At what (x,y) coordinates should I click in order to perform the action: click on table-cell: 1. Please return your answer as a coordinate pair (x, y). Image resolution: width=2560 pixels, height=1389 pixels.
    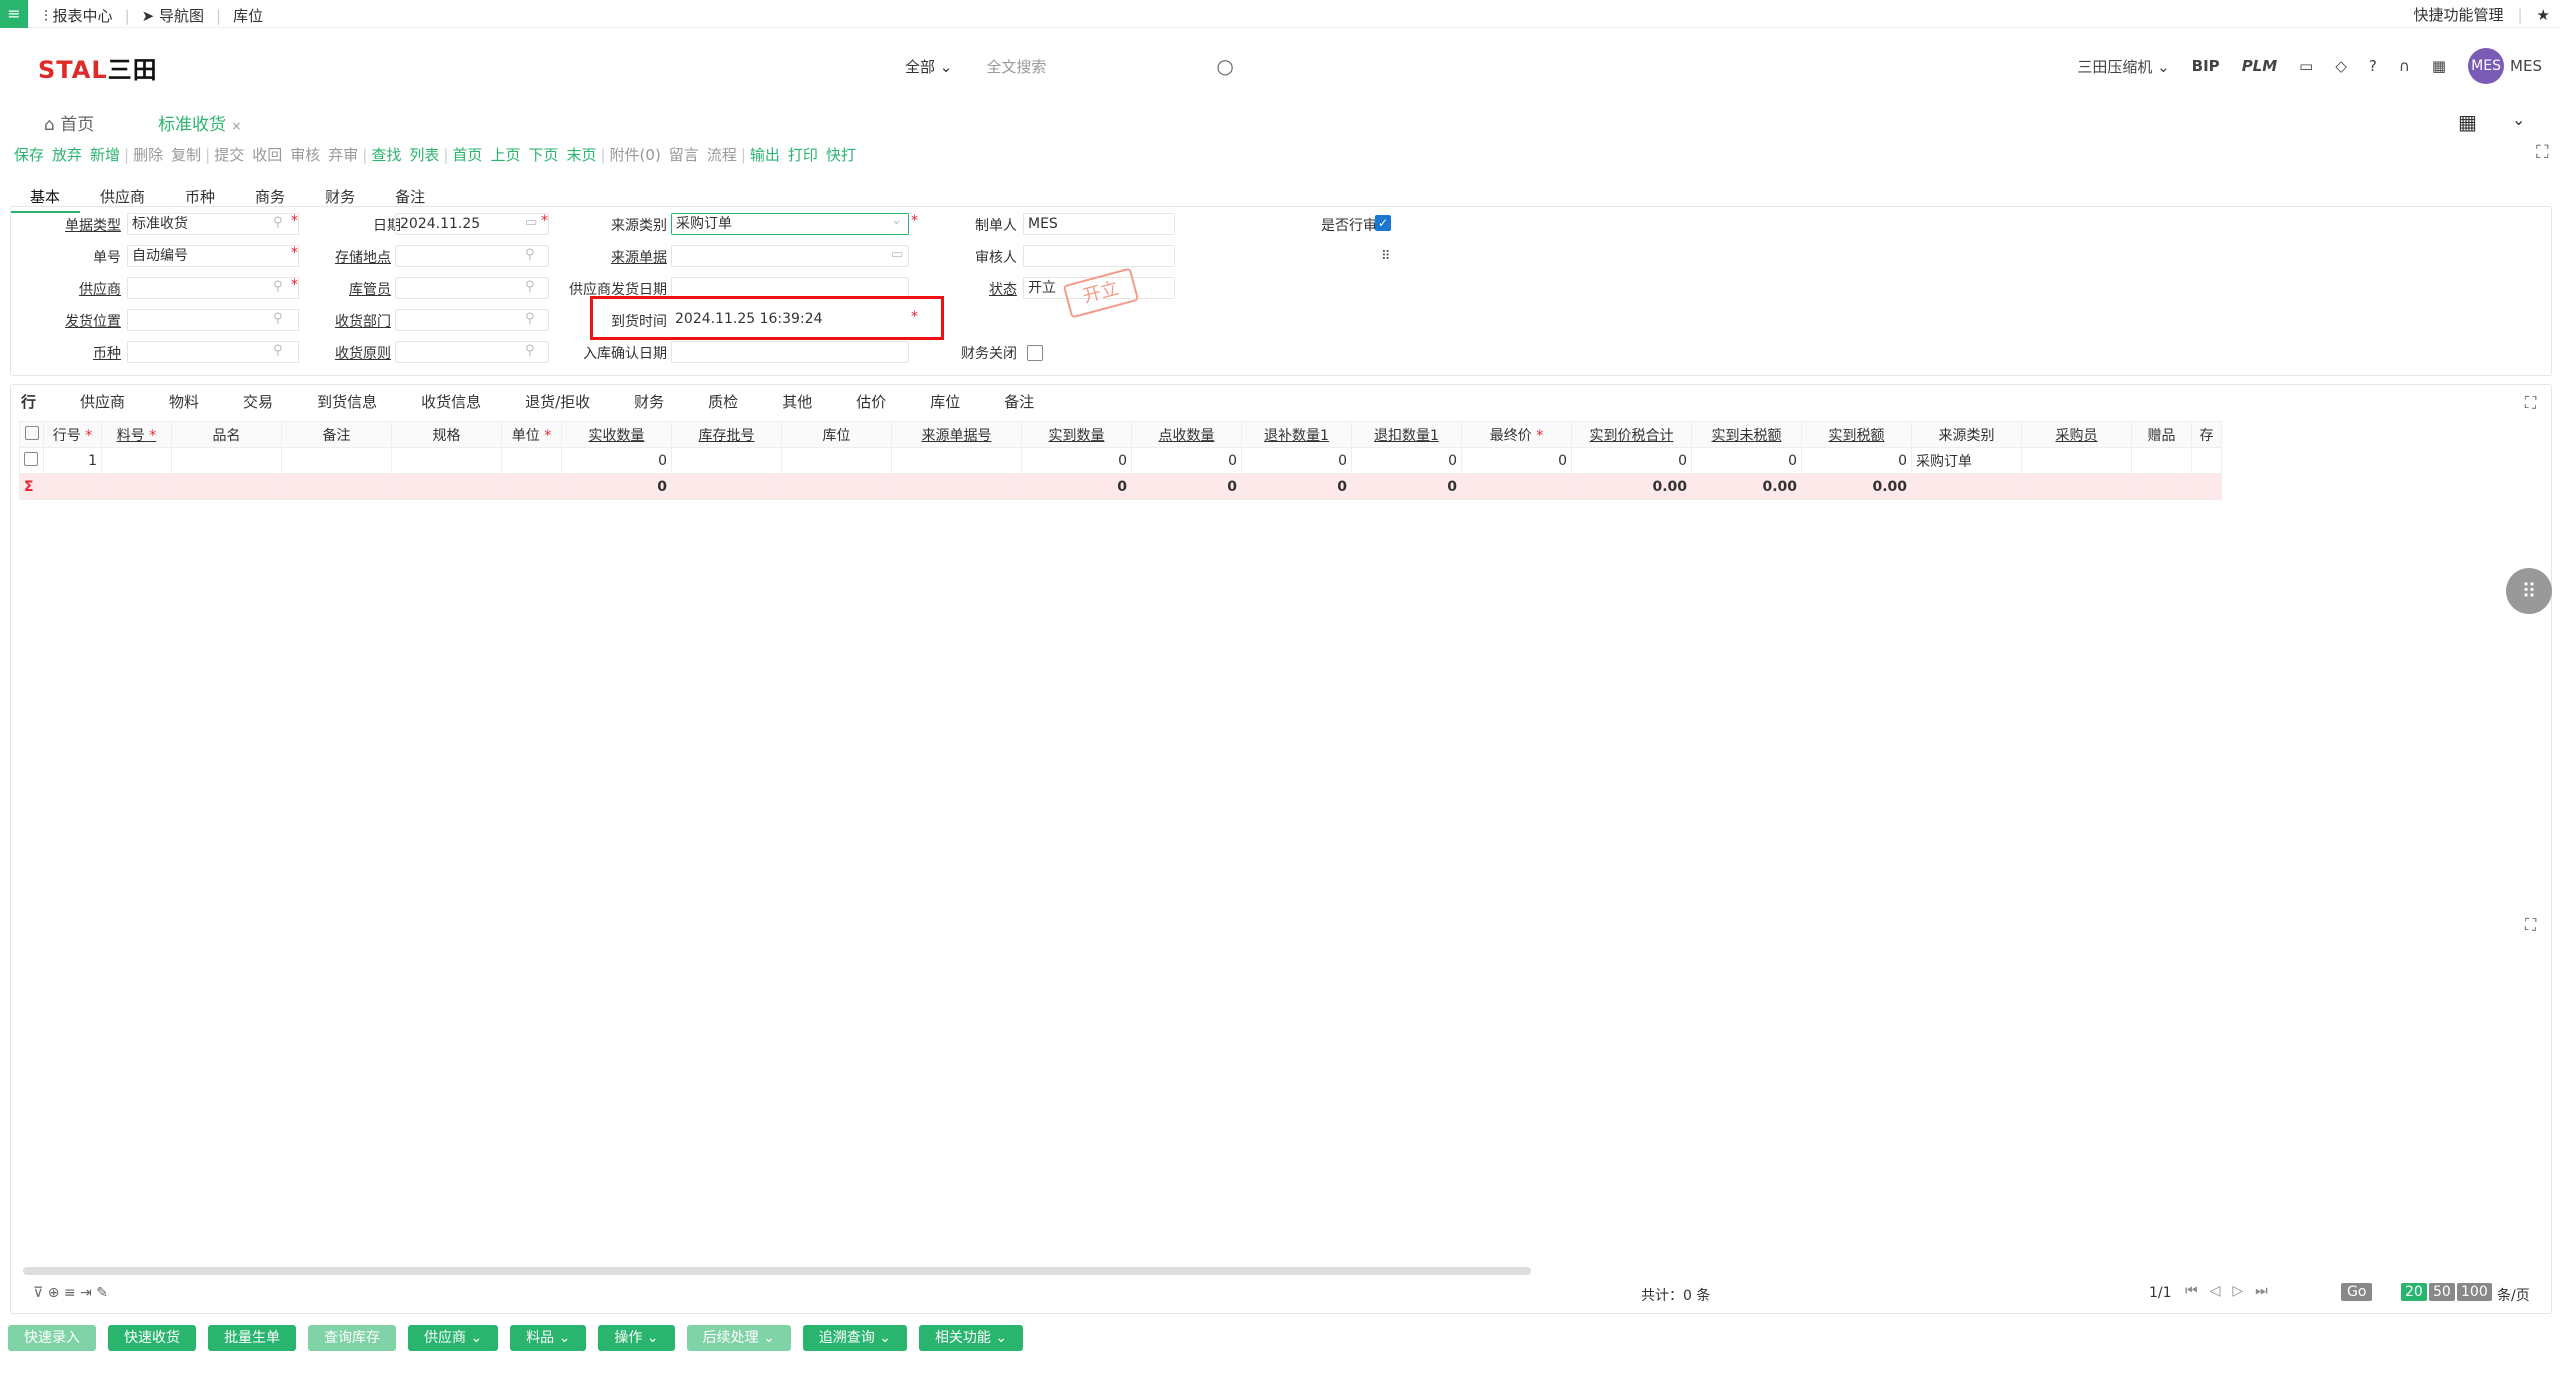
    Looking at the image, I should click on (72, 460).